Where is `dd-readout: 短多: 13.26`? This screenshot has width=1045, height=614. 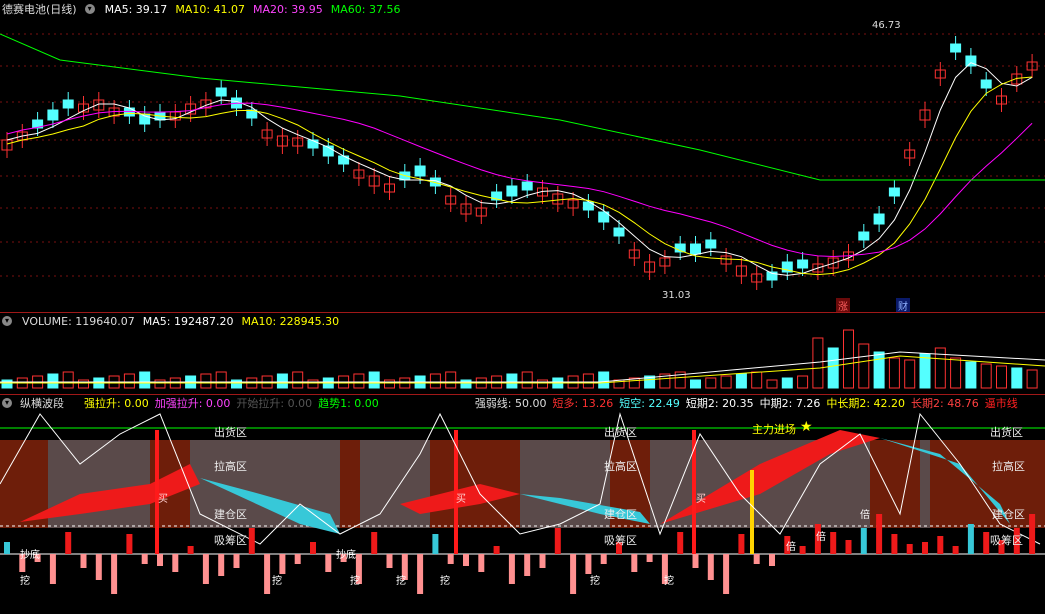
dd-readout: 短多: 13.26 is located at coordinates (583, 403).